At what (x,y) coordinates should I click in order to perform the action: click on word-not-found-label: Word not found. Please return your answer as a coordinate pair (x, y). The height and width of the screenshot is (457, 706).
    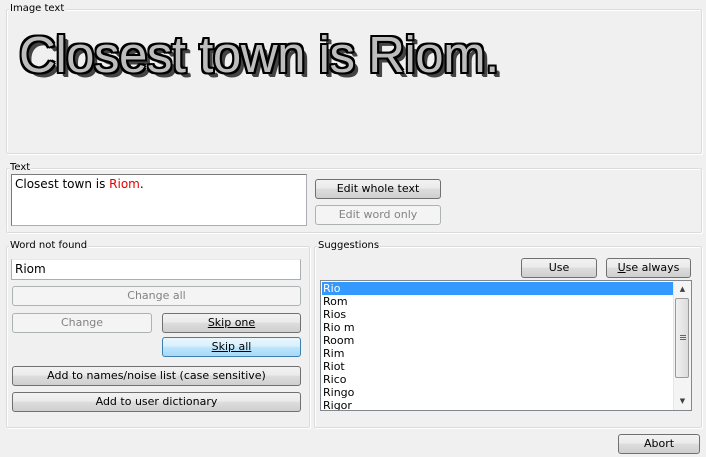
    Looking at the image, I should click on (49, 246).